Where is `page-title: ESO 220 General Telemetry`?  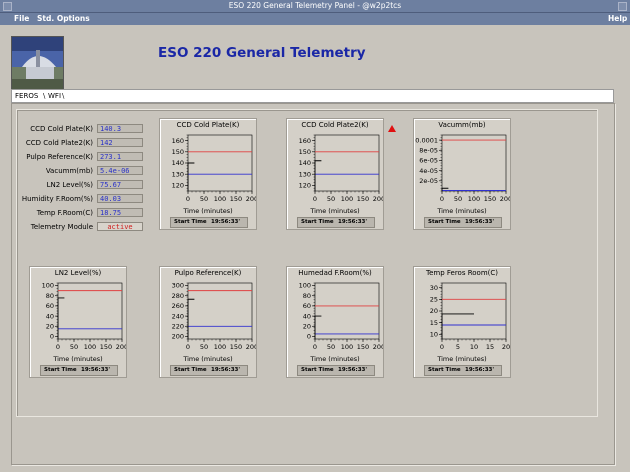 page-title: ESO 220 General Telemetry is located at coordinates (262, 53).